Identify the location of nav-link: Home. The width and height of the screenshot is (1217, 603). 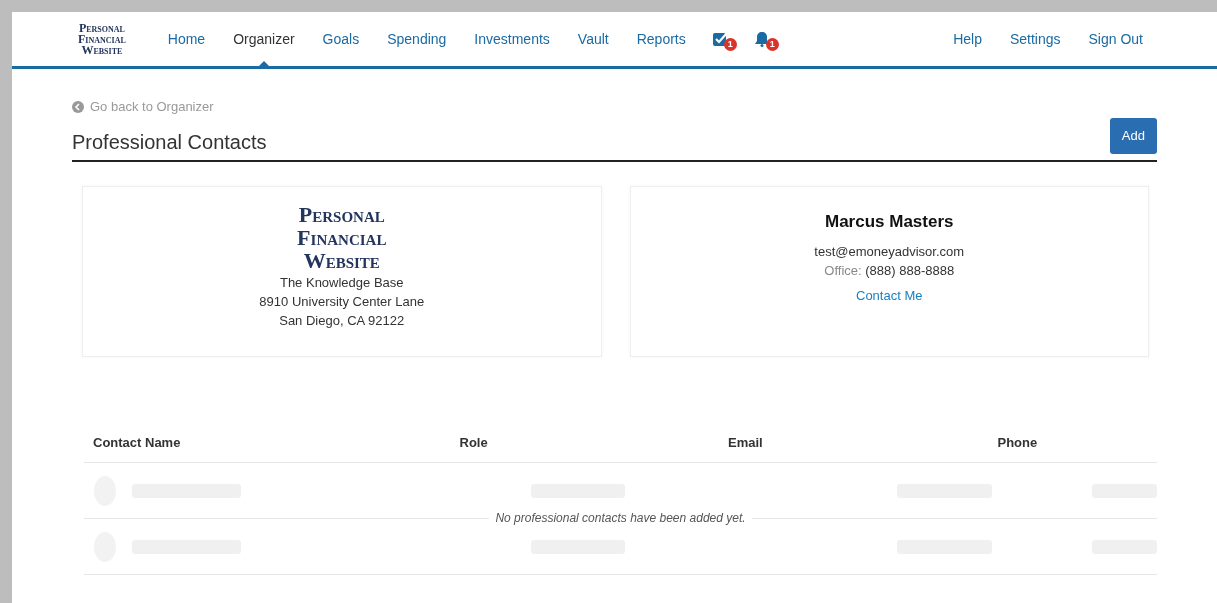
(186, 39).